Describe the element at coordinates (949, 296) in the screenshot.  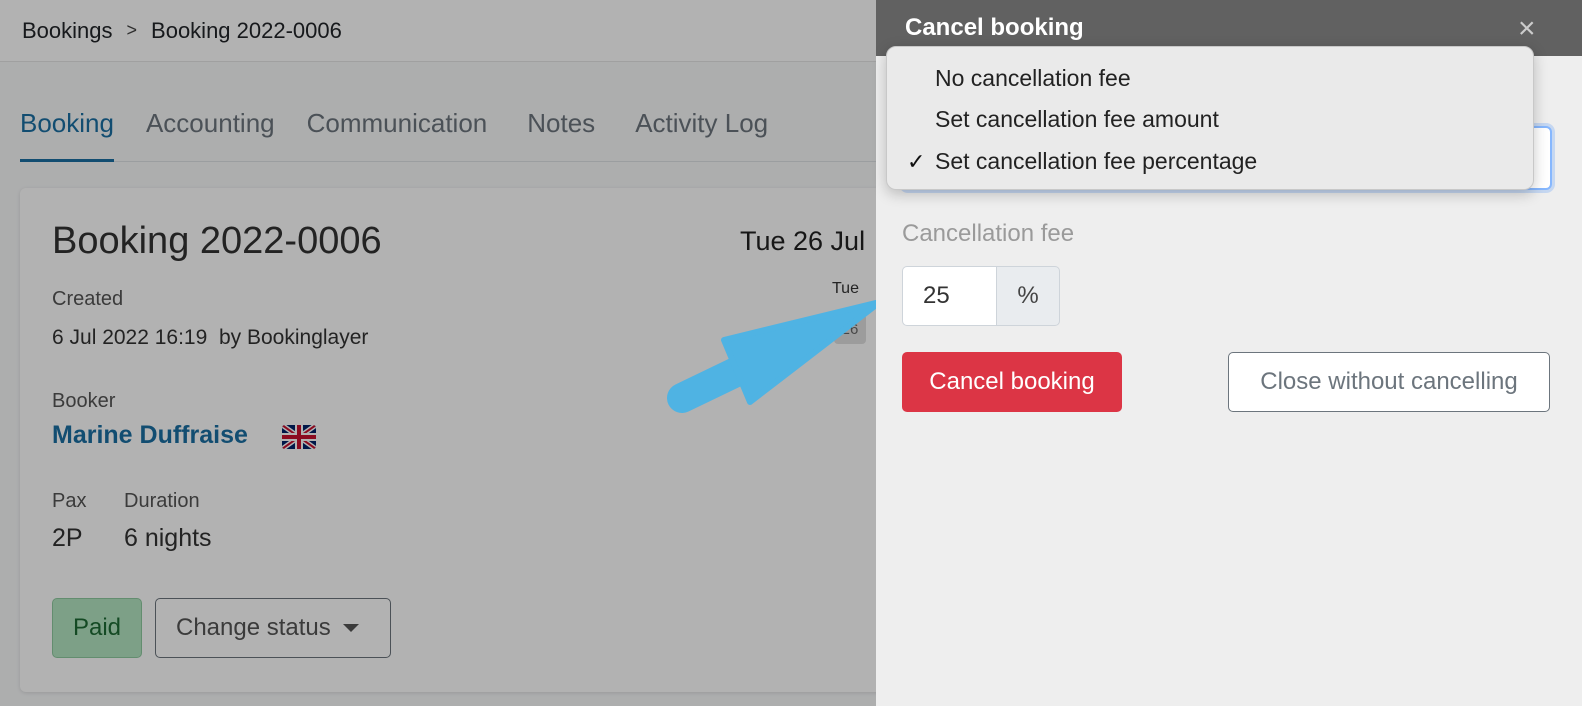
I see `cancellation-fee-input: 25` at that location.